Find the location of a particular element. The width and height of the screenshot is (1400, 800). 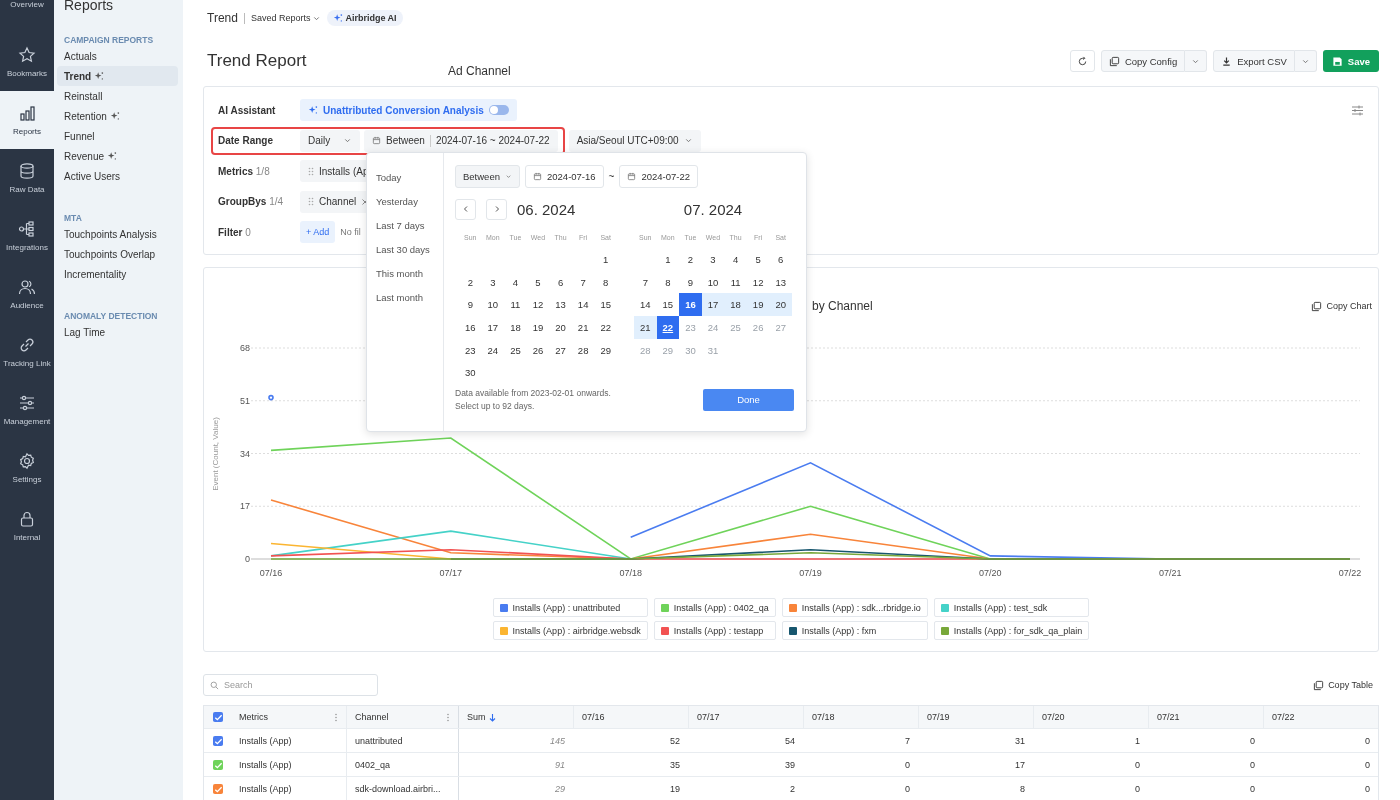

hint-text: Data available from 2023-02-01 onwards. is located at coordinates (533, 393).